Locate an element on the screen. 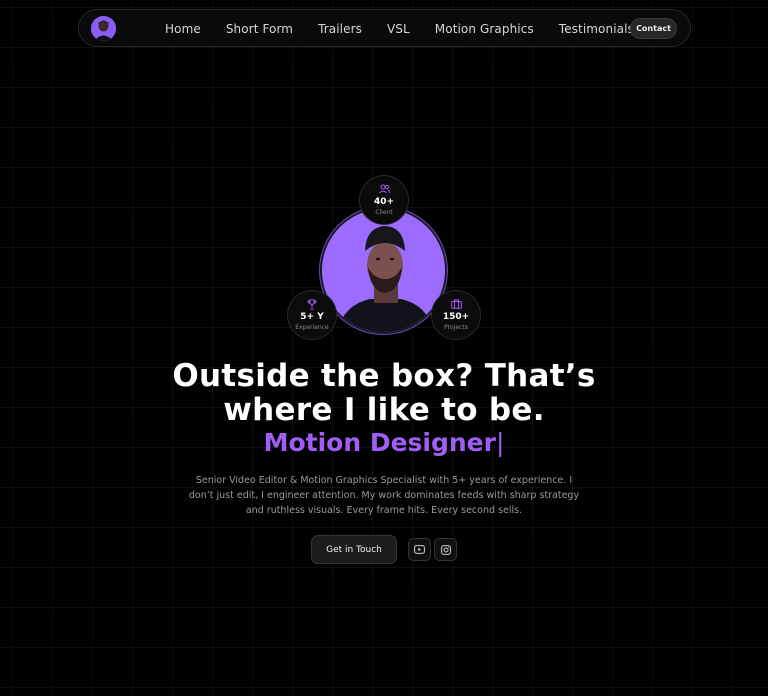  instagram-icon is located at coordinates (445, 549).